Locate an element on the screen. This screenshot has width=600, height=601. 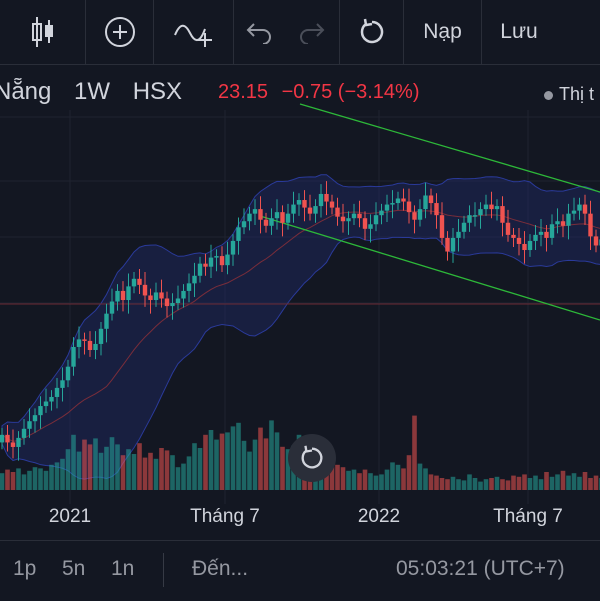
nap-button: Nạp is located at coordinates (443, 32).